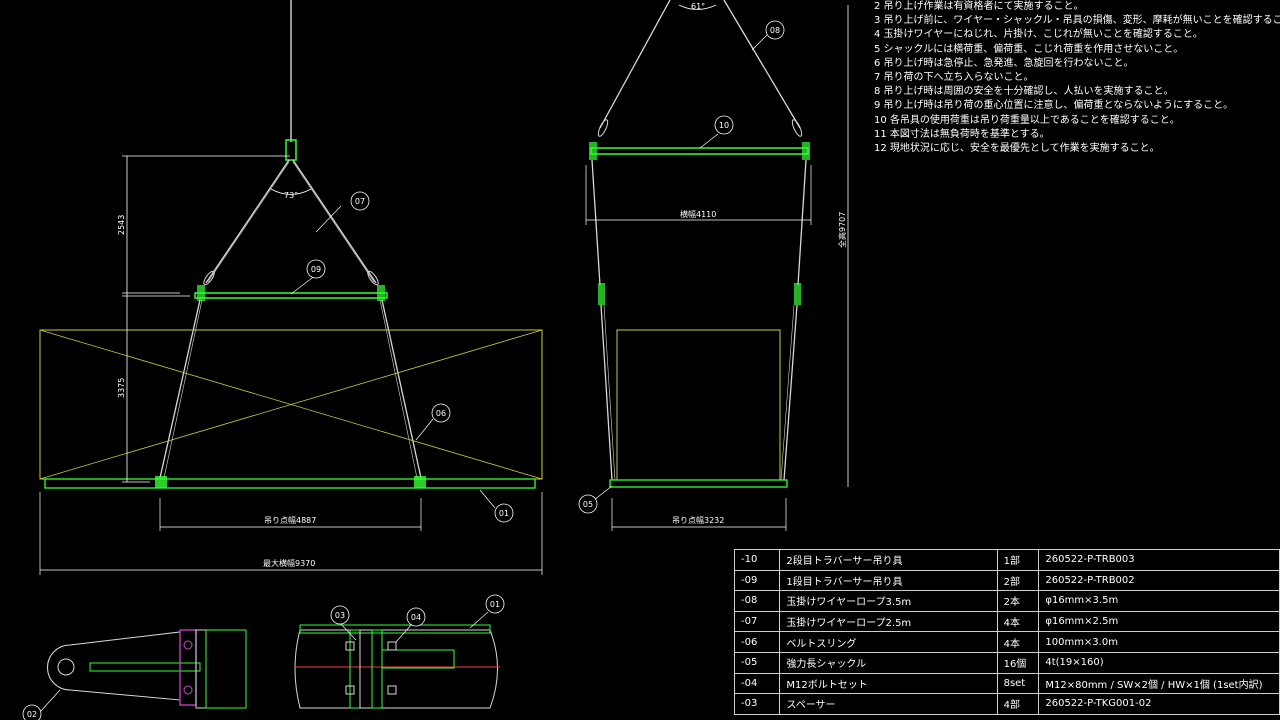 This screenshot has height=720, width=1280. I want to click on table-row: -06 ベルトスリング 4本 100mm×3.0m, so click(1006, 642).